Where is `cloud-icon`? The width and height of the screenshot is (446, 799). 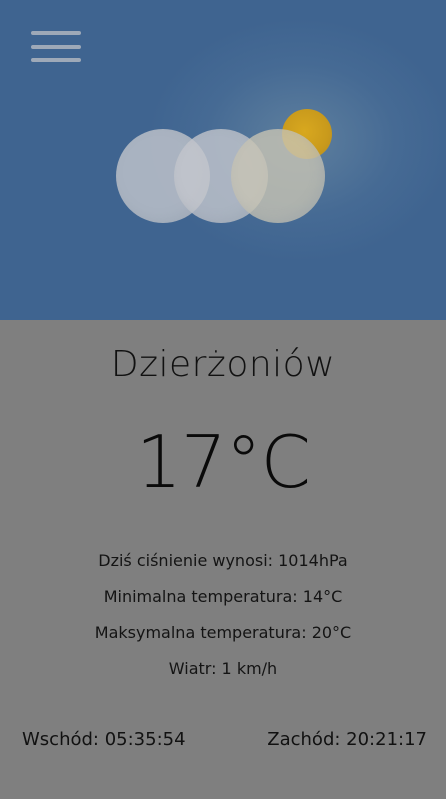 cloud-icon is located at coordinates (278, 176).